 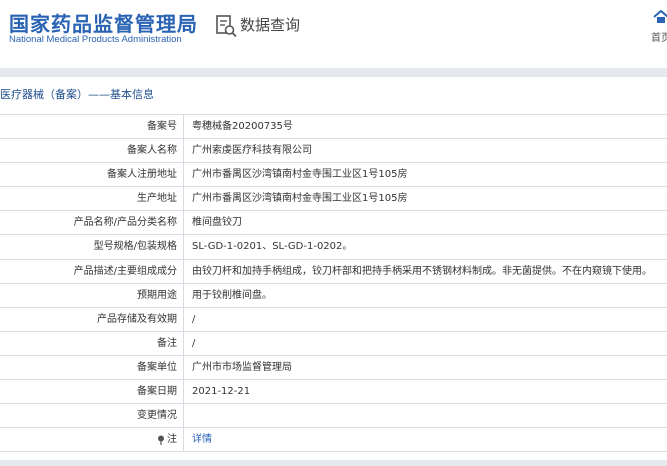 I want to click on pin-icon, so click(x=161, y=440).